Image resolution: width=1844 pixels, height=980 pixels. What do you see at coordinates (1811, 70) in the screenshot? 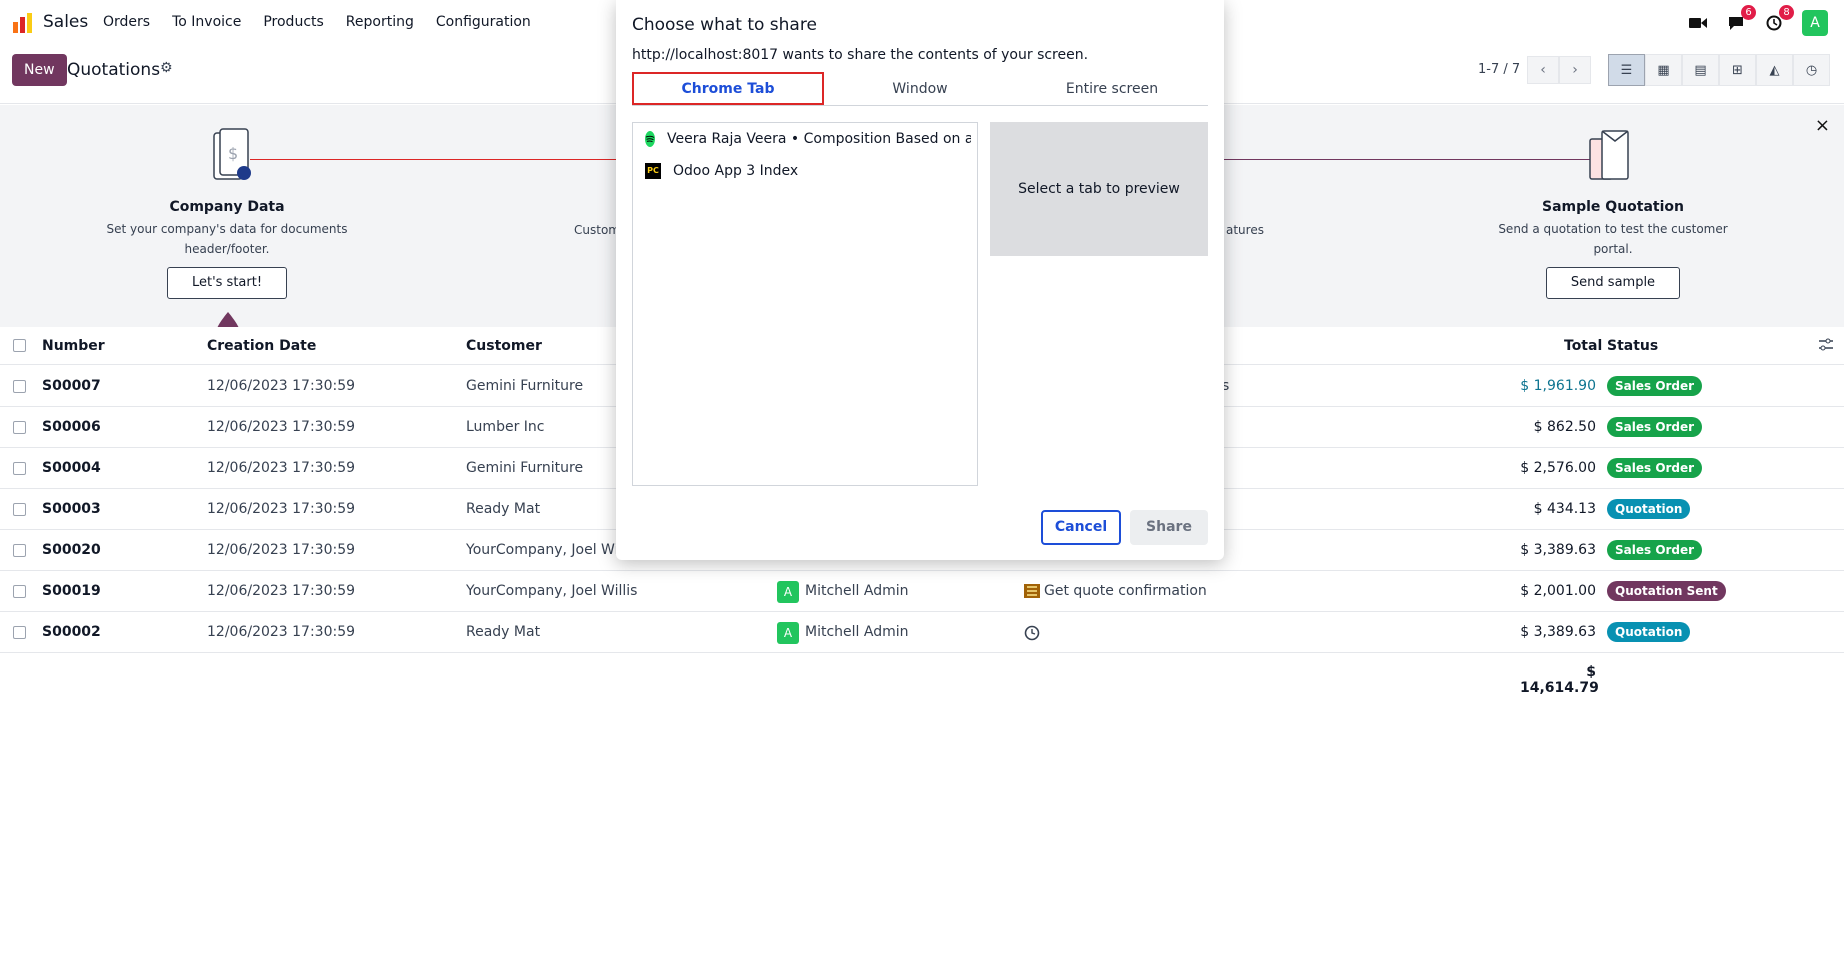
I see `activity-view-icon: ◷` at bounding box center [1811, 70].